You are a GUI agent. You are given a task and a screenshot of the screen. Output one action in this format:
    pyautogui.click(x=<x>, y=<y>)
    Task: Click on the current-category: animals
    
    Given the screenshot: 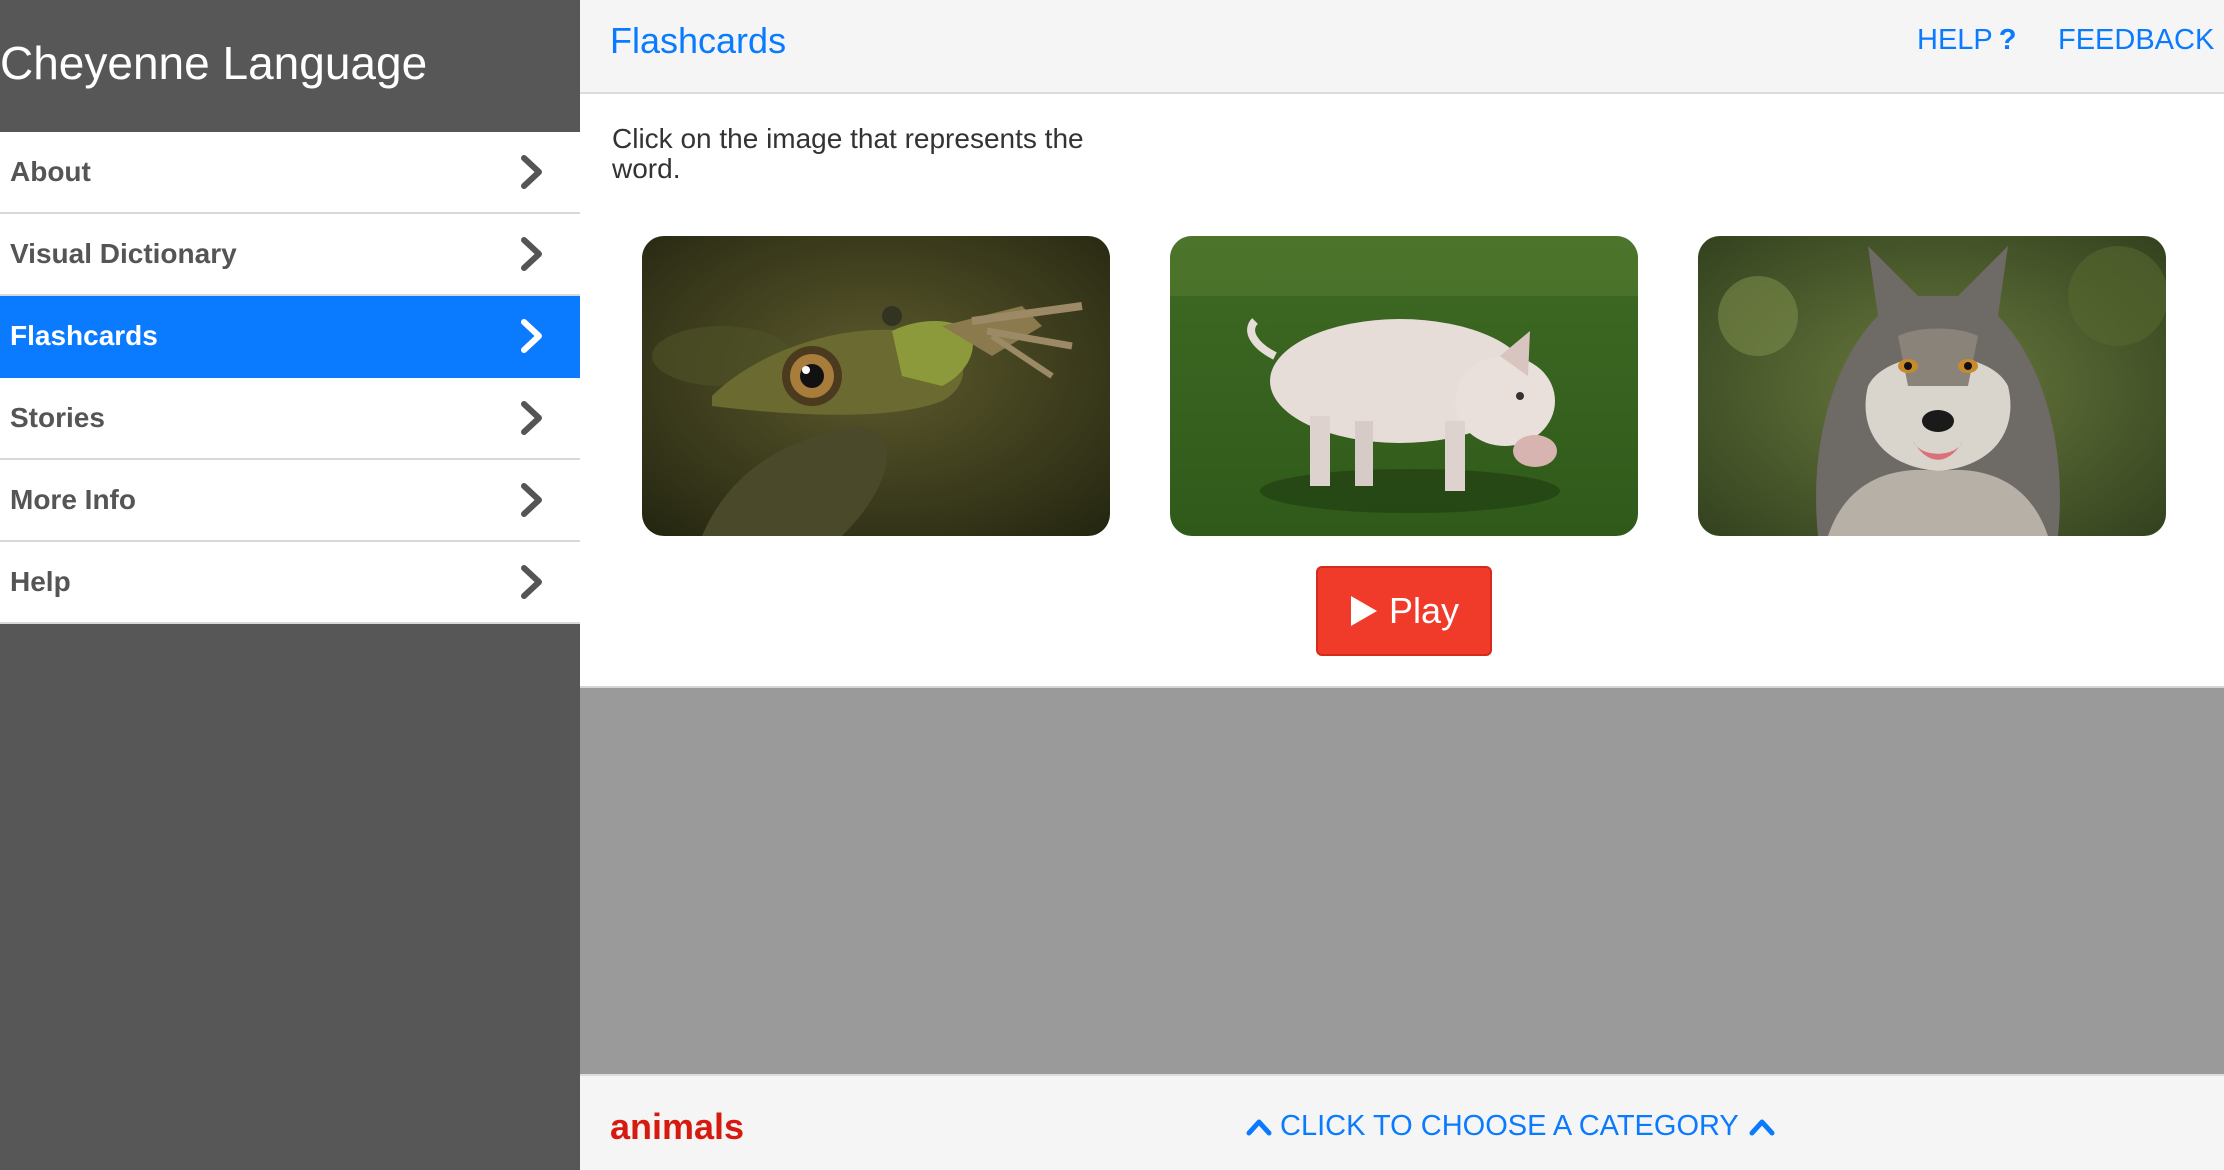 What is the action you would take?
    pyautogui.click(x=677, y=1126)
    